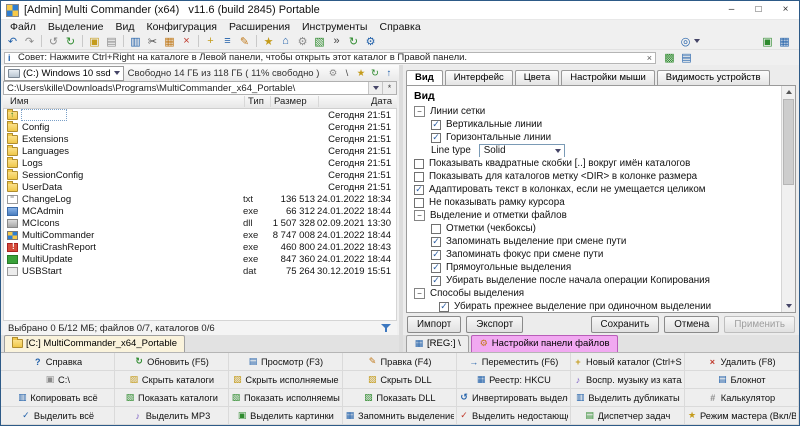 The width and height of the screenshot is (800, 426). Describe the element at coordinates (400, 398) in the screenshot. I see `panel-button-show-dll: ▧ Показать DLL` at that location.